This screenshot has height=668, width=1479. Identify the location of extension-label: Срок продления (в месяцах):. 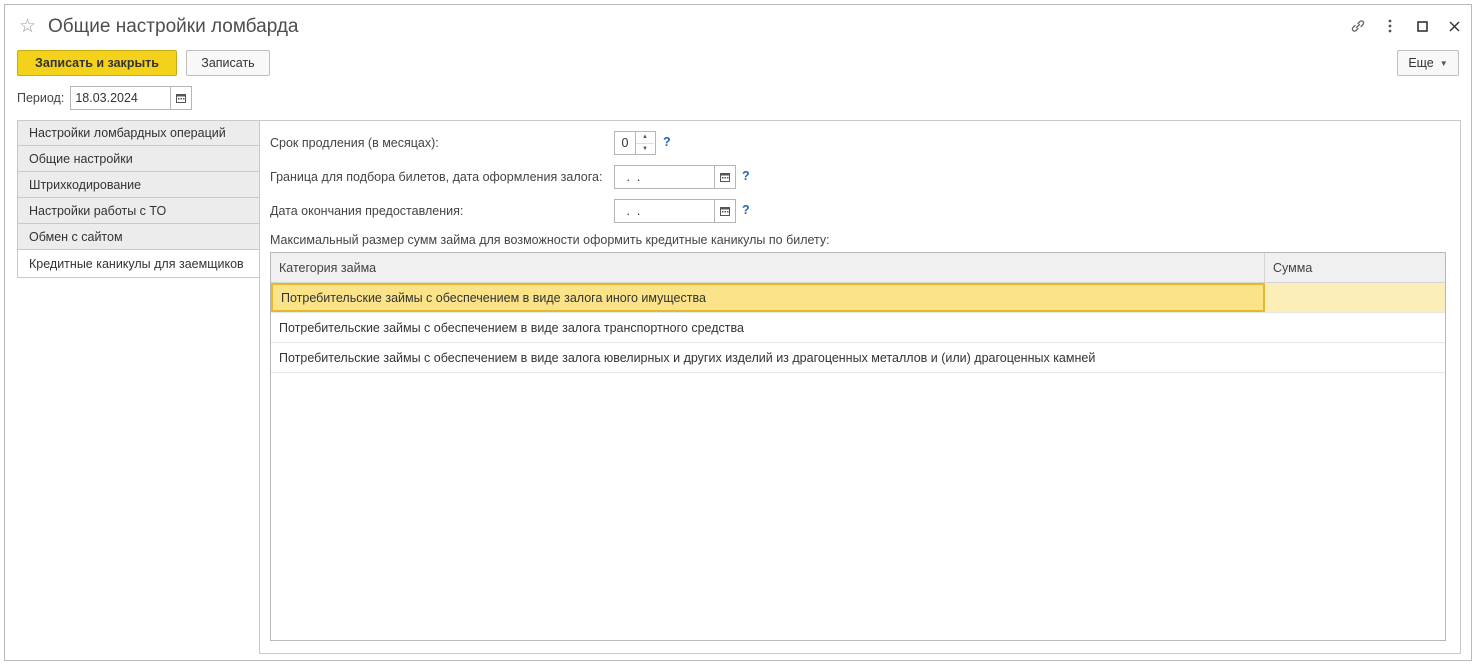
(354, 143).